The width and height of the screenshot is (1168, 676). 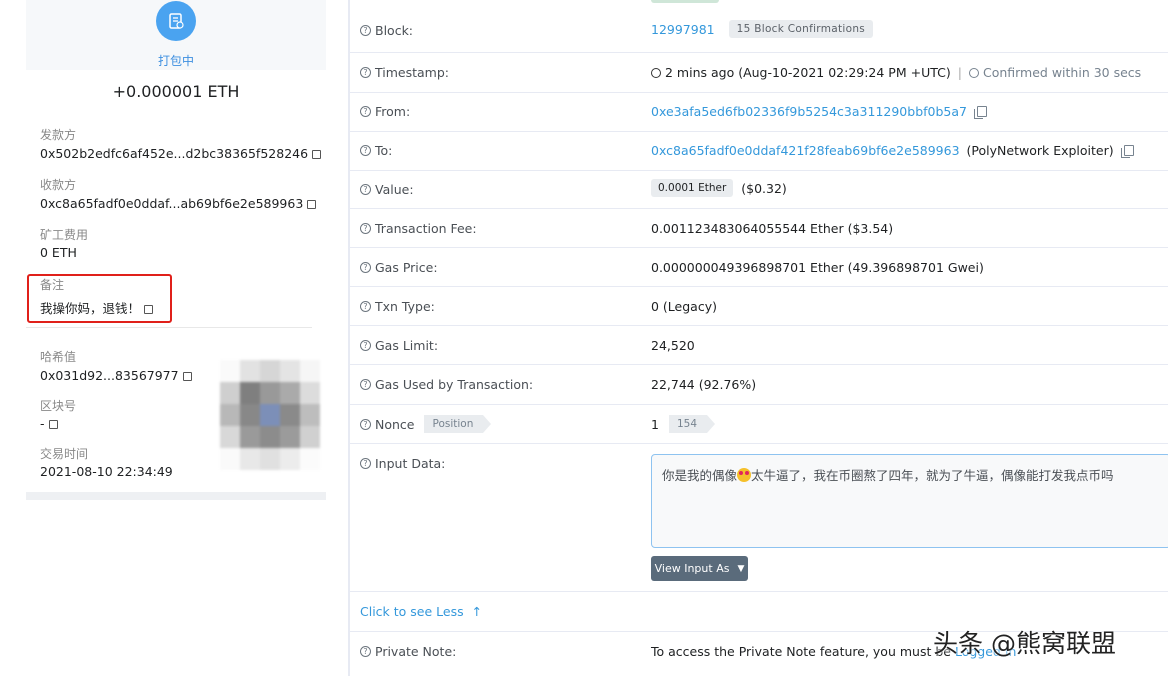 I want to click on pixelated-image, so click(x=270, y=415).